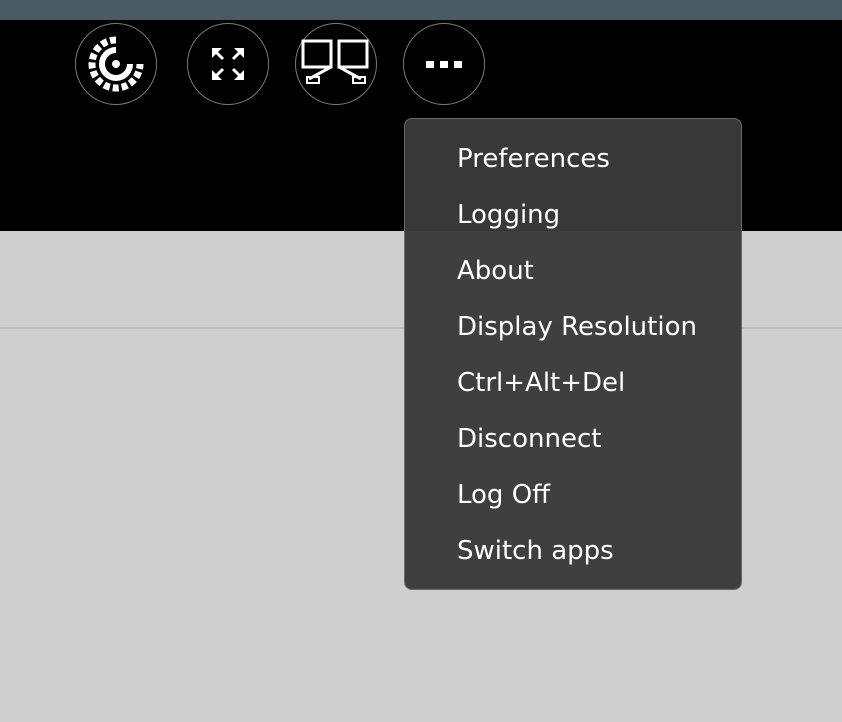  I want to click on multi-monitor-icon, so click(335, 61).